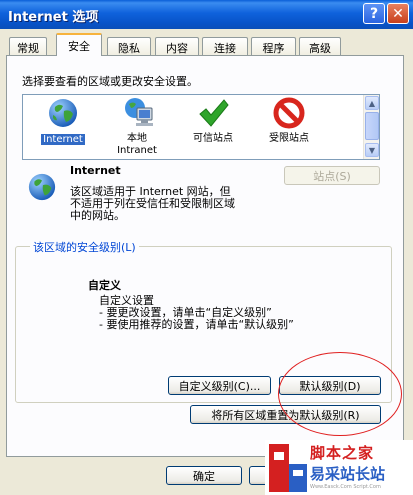  I want to click on watermark-text-2: 易采站长站, so click(348, 474).